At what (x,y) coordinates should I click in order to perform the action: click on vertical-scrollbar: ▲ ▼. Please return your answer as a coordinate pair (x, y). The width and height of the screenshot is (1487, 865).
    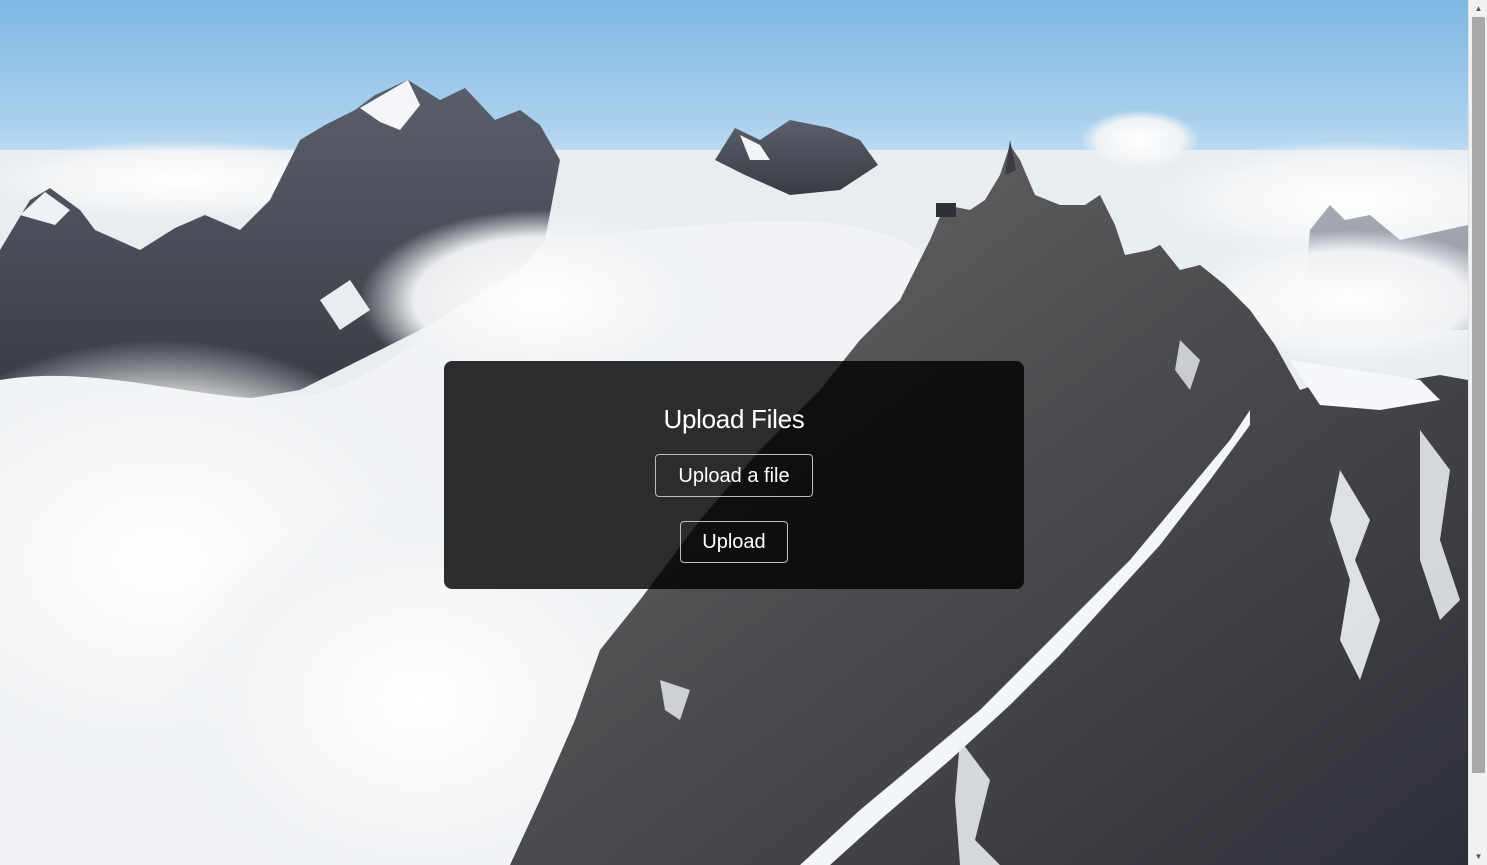
    Looking at the image, I should click on (1477, 432).